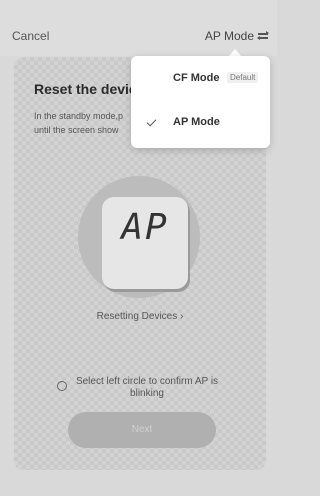 The height and width of the screenshot is (496, 320). What do you see at coordinates (151, 121) in the screenshot?
I see `check-icon` at bounding box center [151, 121].